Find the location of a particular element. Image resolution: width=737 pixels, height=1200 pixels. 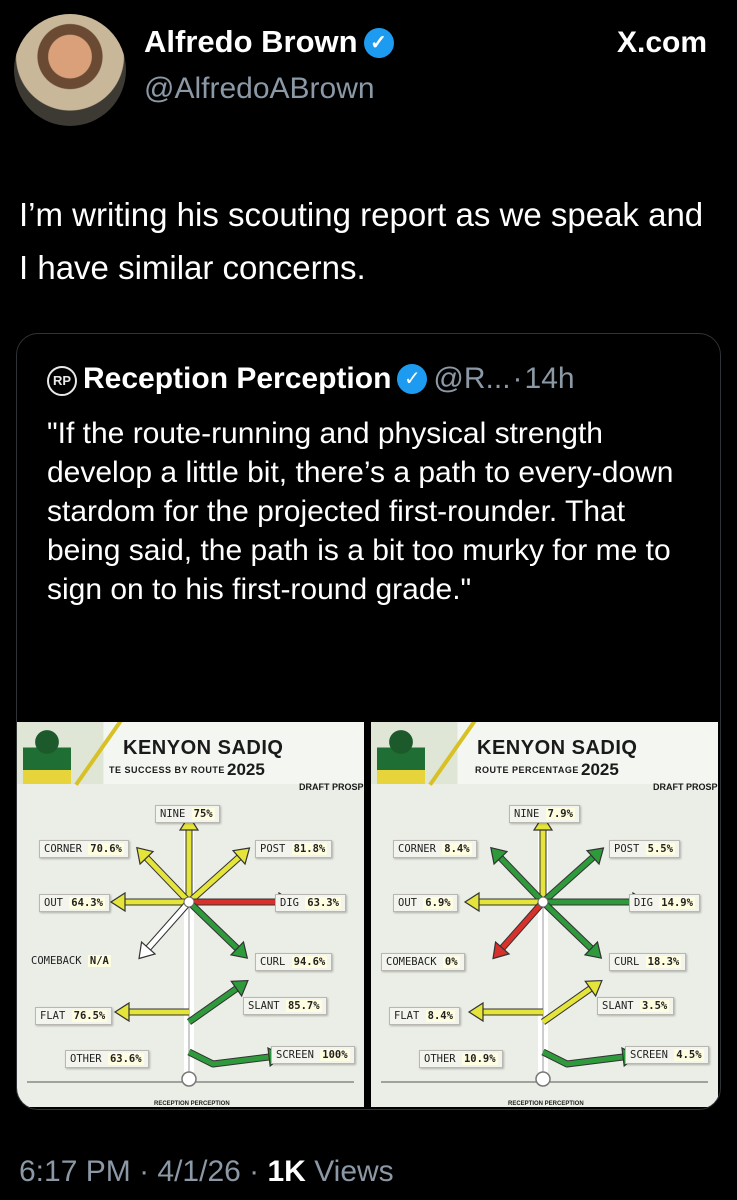

route-value: 3.5% is located at coordinates (654, 1006).